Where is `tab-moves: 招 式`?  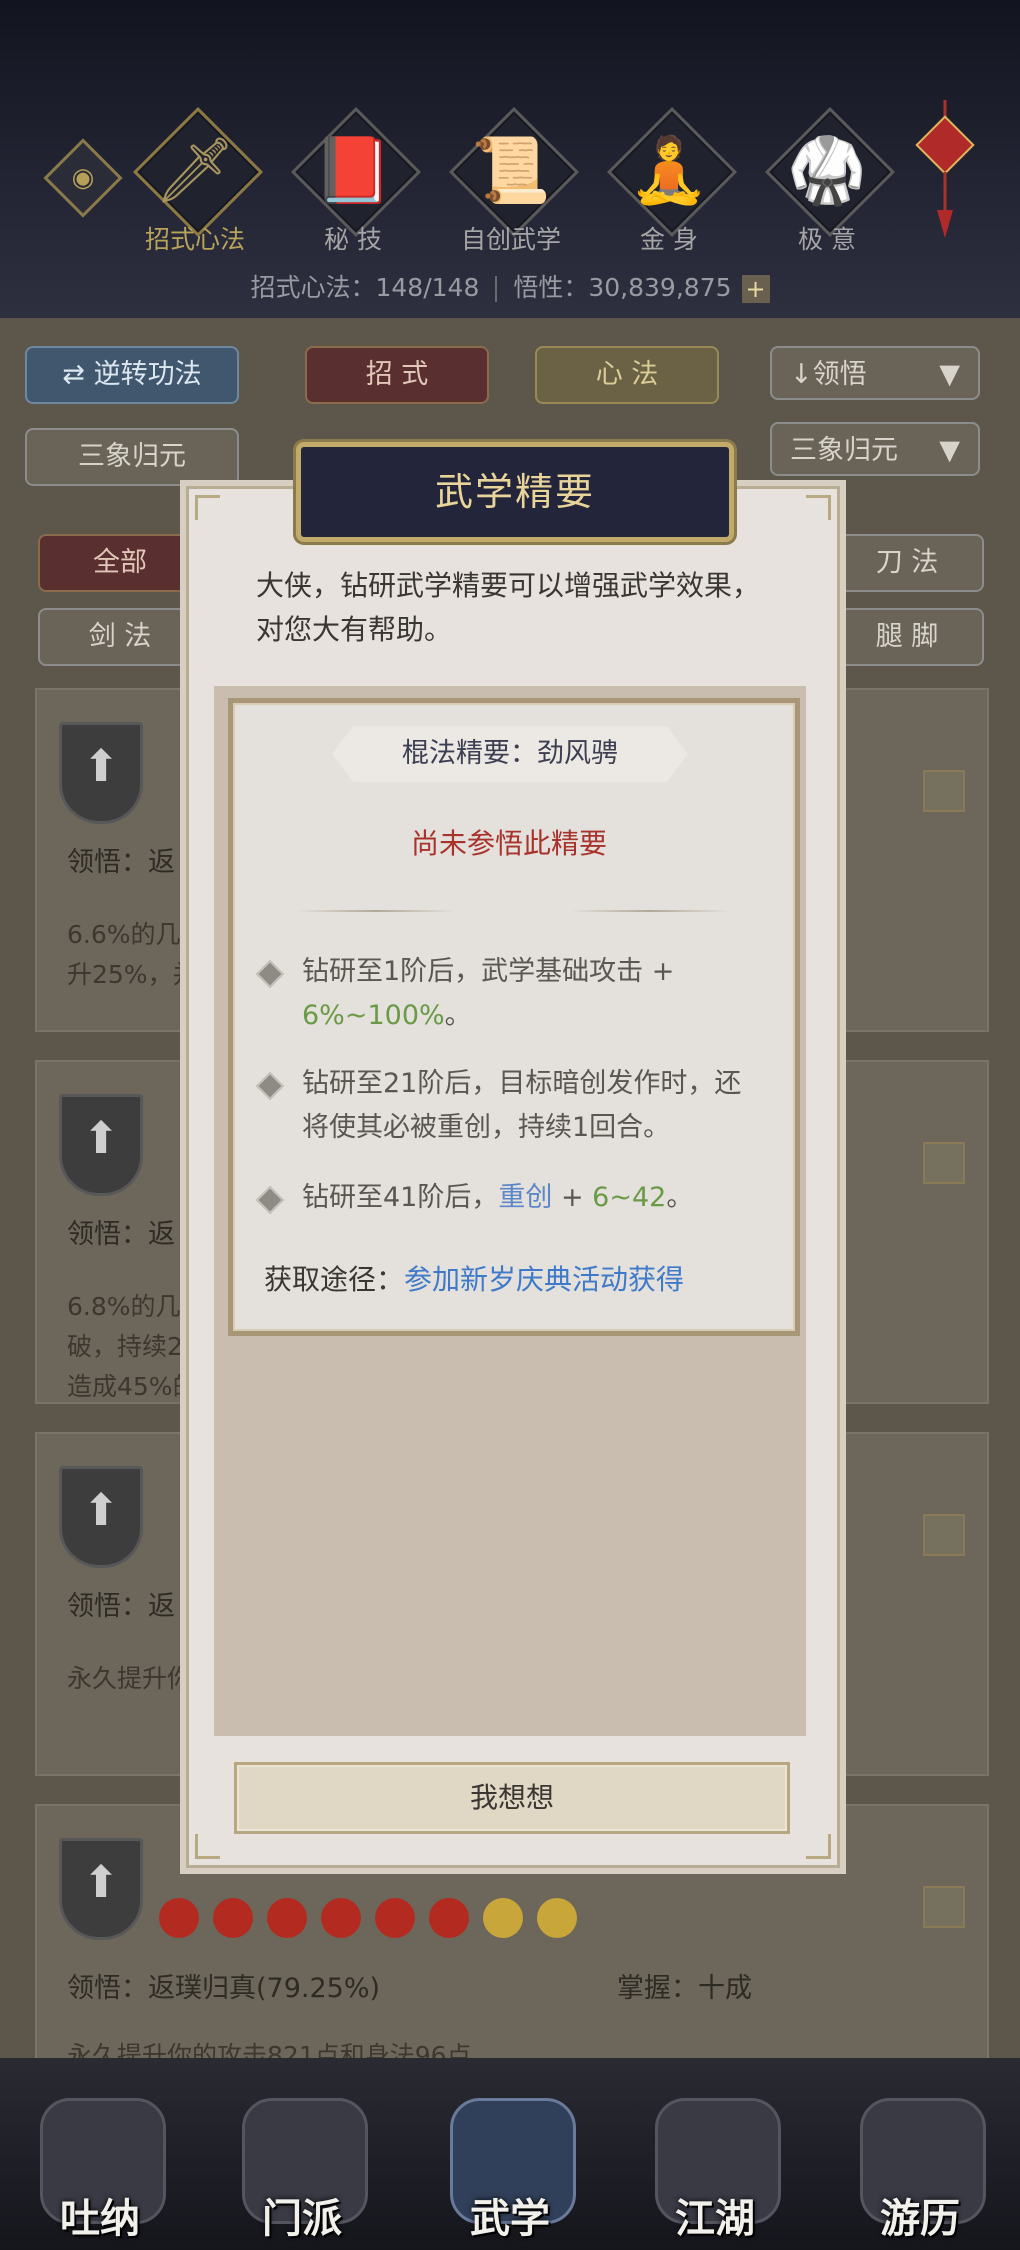 tab-moves: 招 式 is located at coordinates (397, 375).